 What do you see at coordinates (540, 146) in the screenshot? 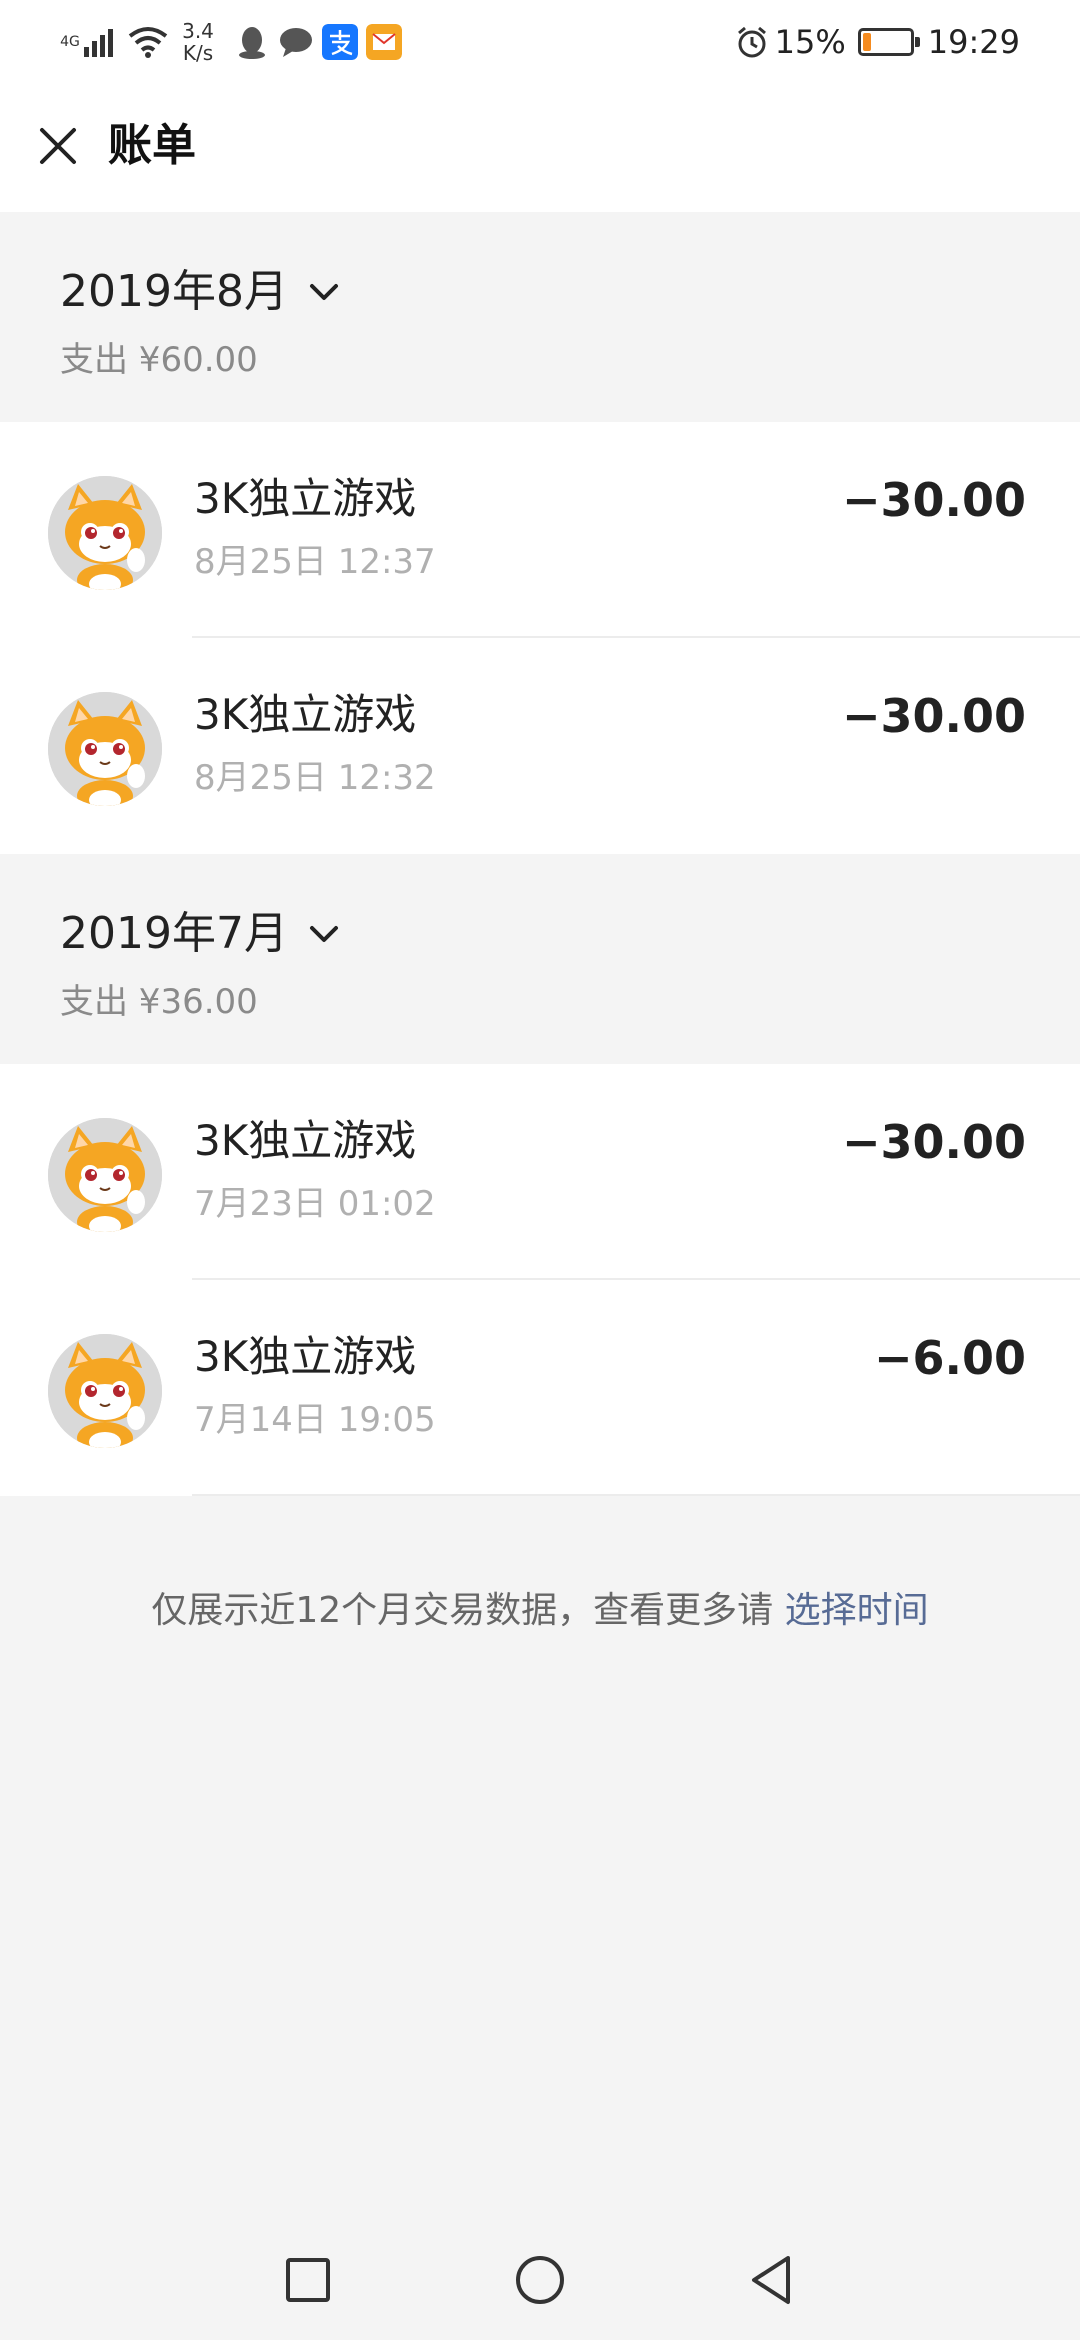
I see `app-header: 账单` at bounding box center [540, 146].